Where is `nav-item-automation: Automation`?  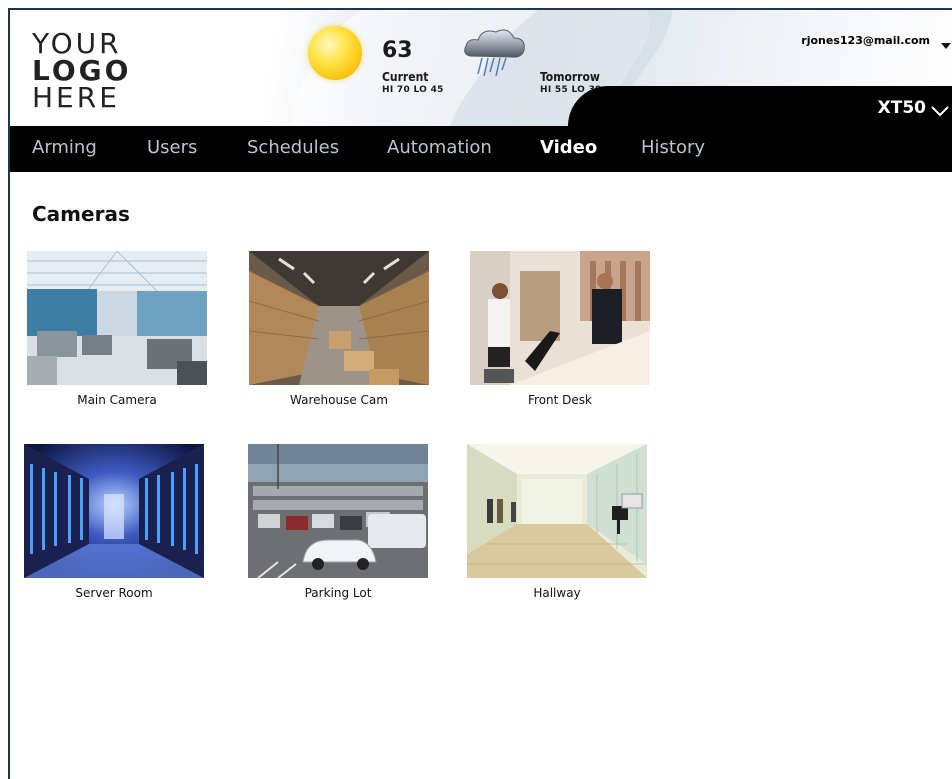 nav-item-automation: Automation is located at coordinates (439, 147).